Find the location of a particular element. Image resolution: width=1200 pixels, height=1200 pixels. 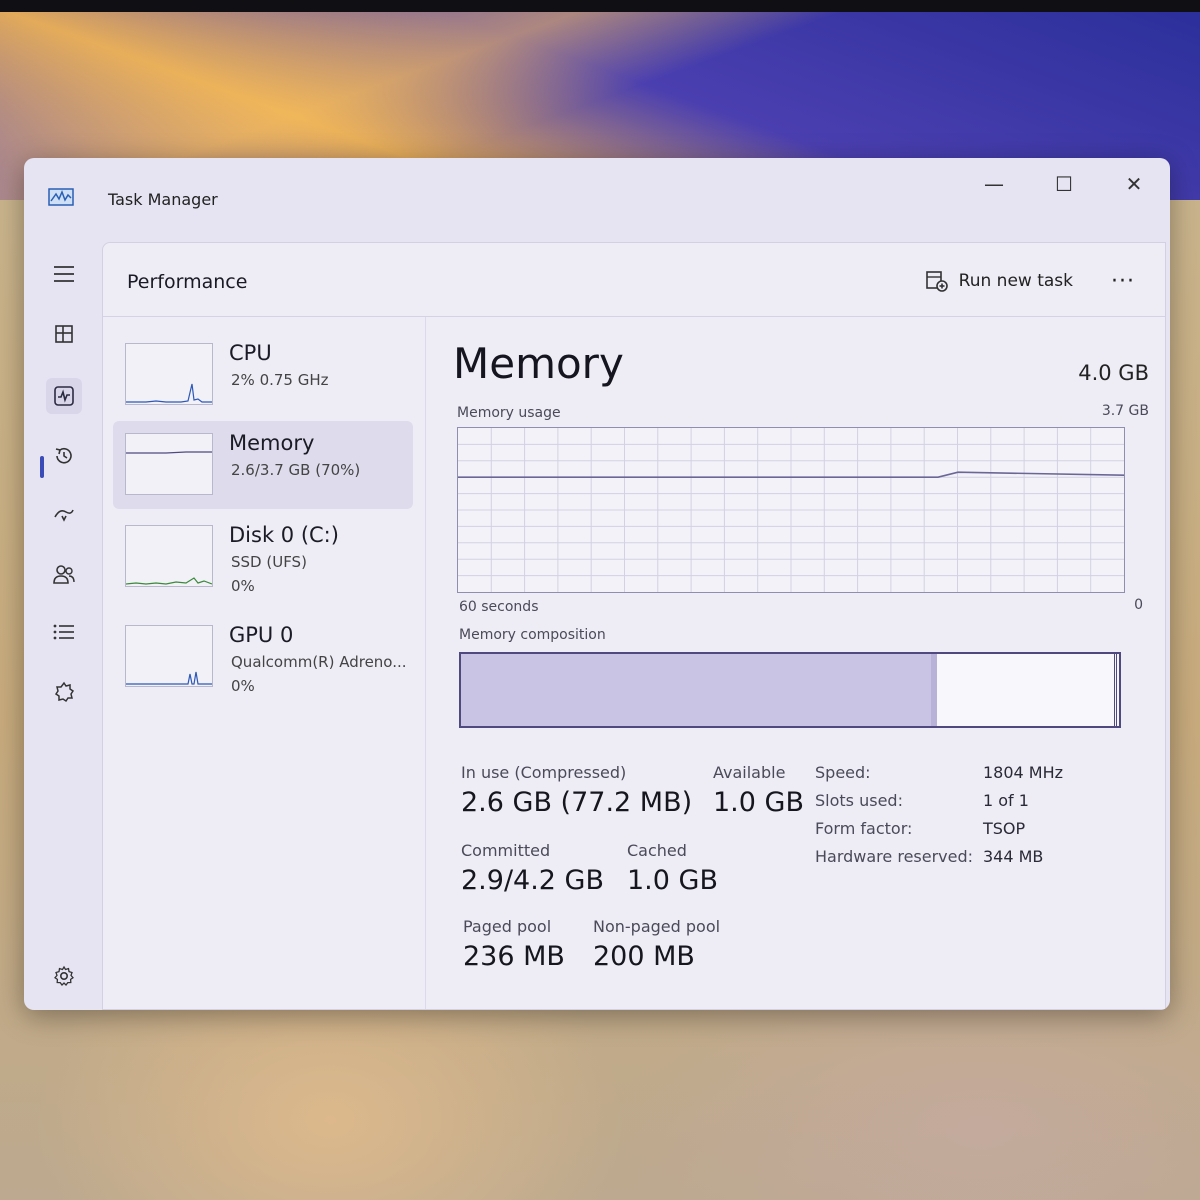

run-new-task-button: Run new task is located at coordinates (999, 281).